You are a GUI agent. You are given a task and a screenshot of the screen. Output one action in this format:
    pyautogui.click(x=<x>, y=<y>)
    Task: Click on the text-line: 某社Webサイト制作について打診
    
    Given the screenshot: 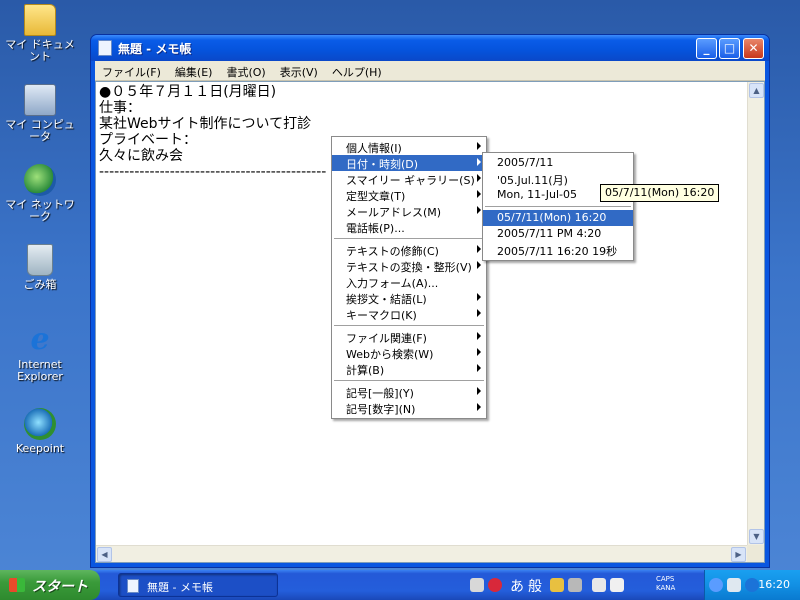 What is the action you would take?
    pyautogui.click(x=205, y=124)
    